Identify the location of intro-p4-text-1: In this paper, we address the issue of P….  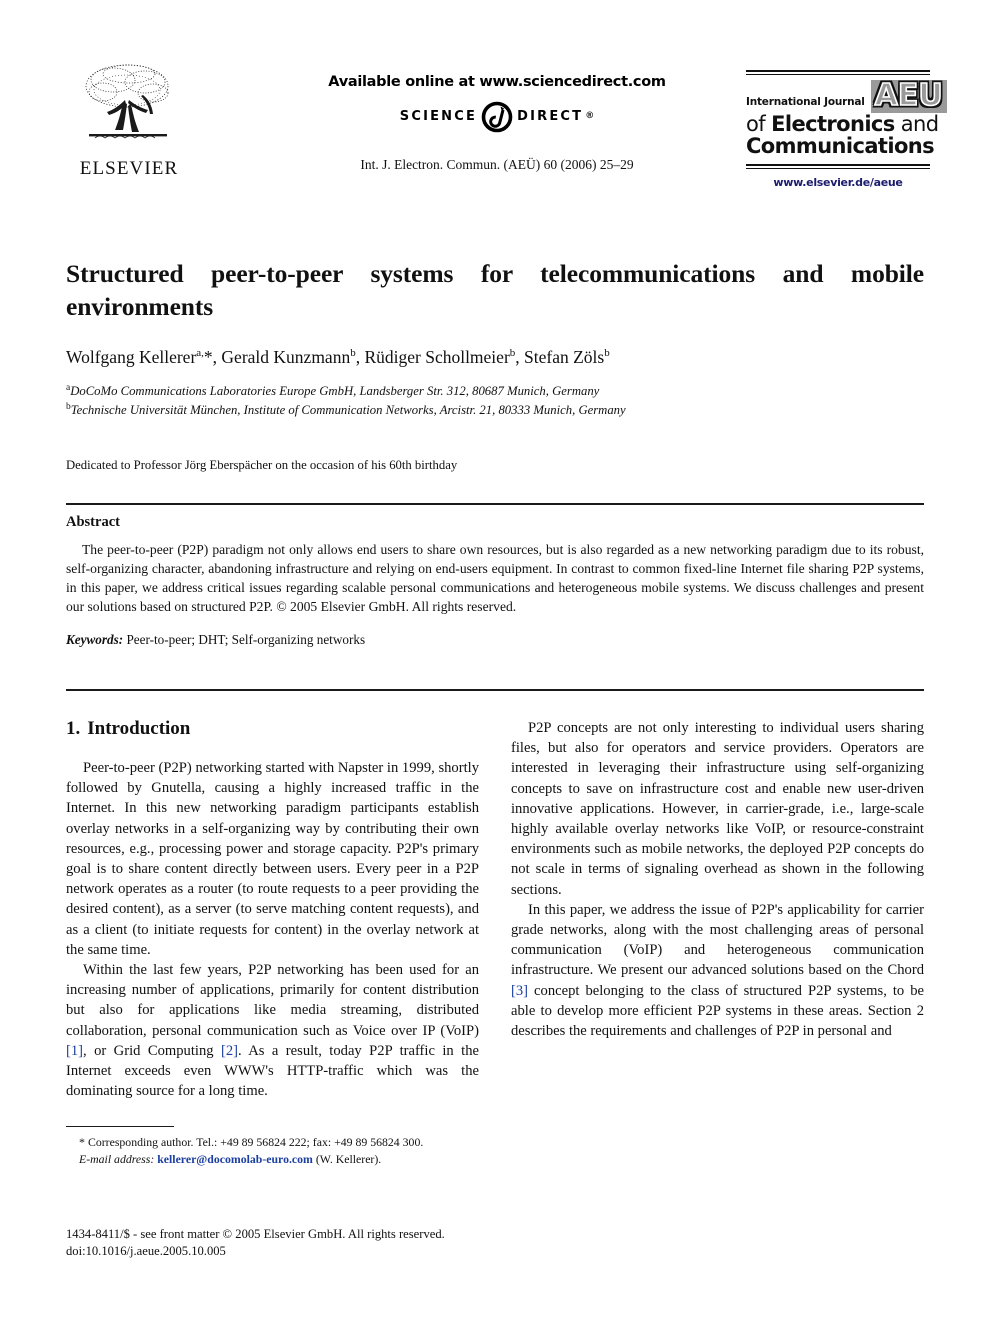
(717, 940).